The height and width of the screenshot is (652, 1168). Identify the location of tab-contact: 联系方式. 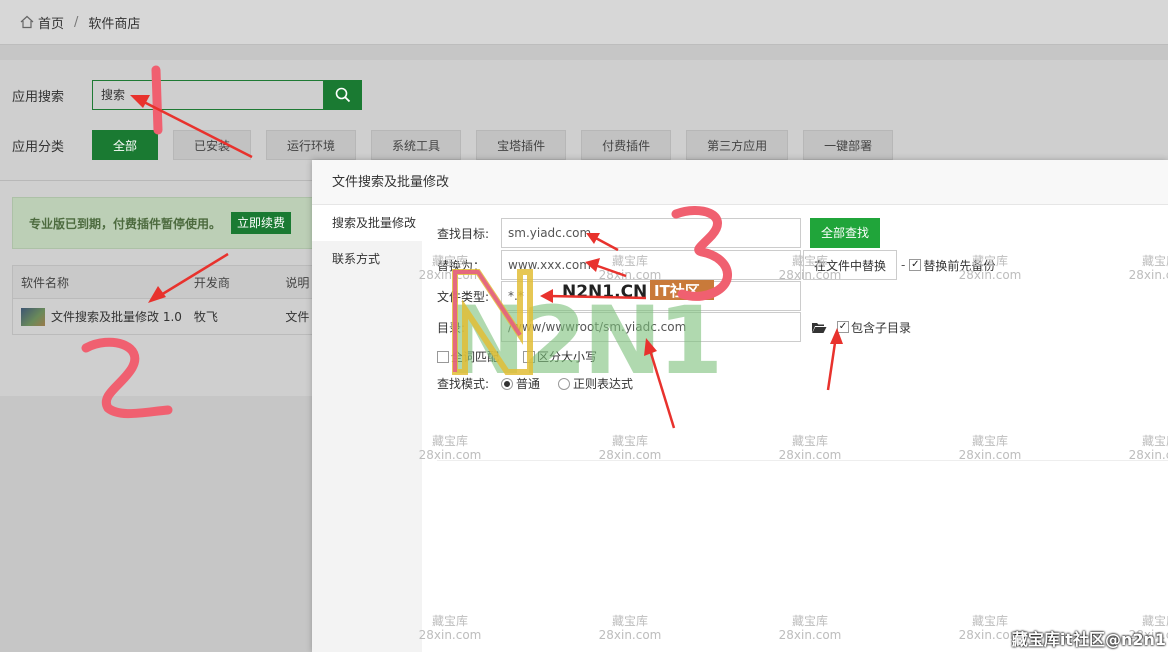
(367, 259).